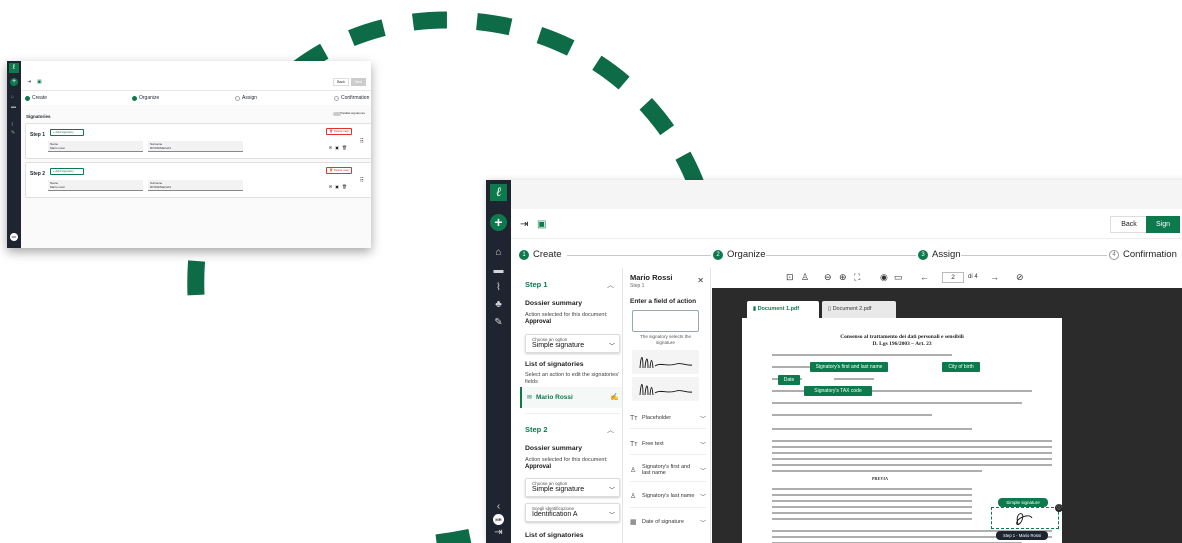 The height and width of the screenshot is (543, 1182). Describe the element at coordinates (352, 113) in the screenshot. I see `toggle-label: Parallel signatures` at that location.